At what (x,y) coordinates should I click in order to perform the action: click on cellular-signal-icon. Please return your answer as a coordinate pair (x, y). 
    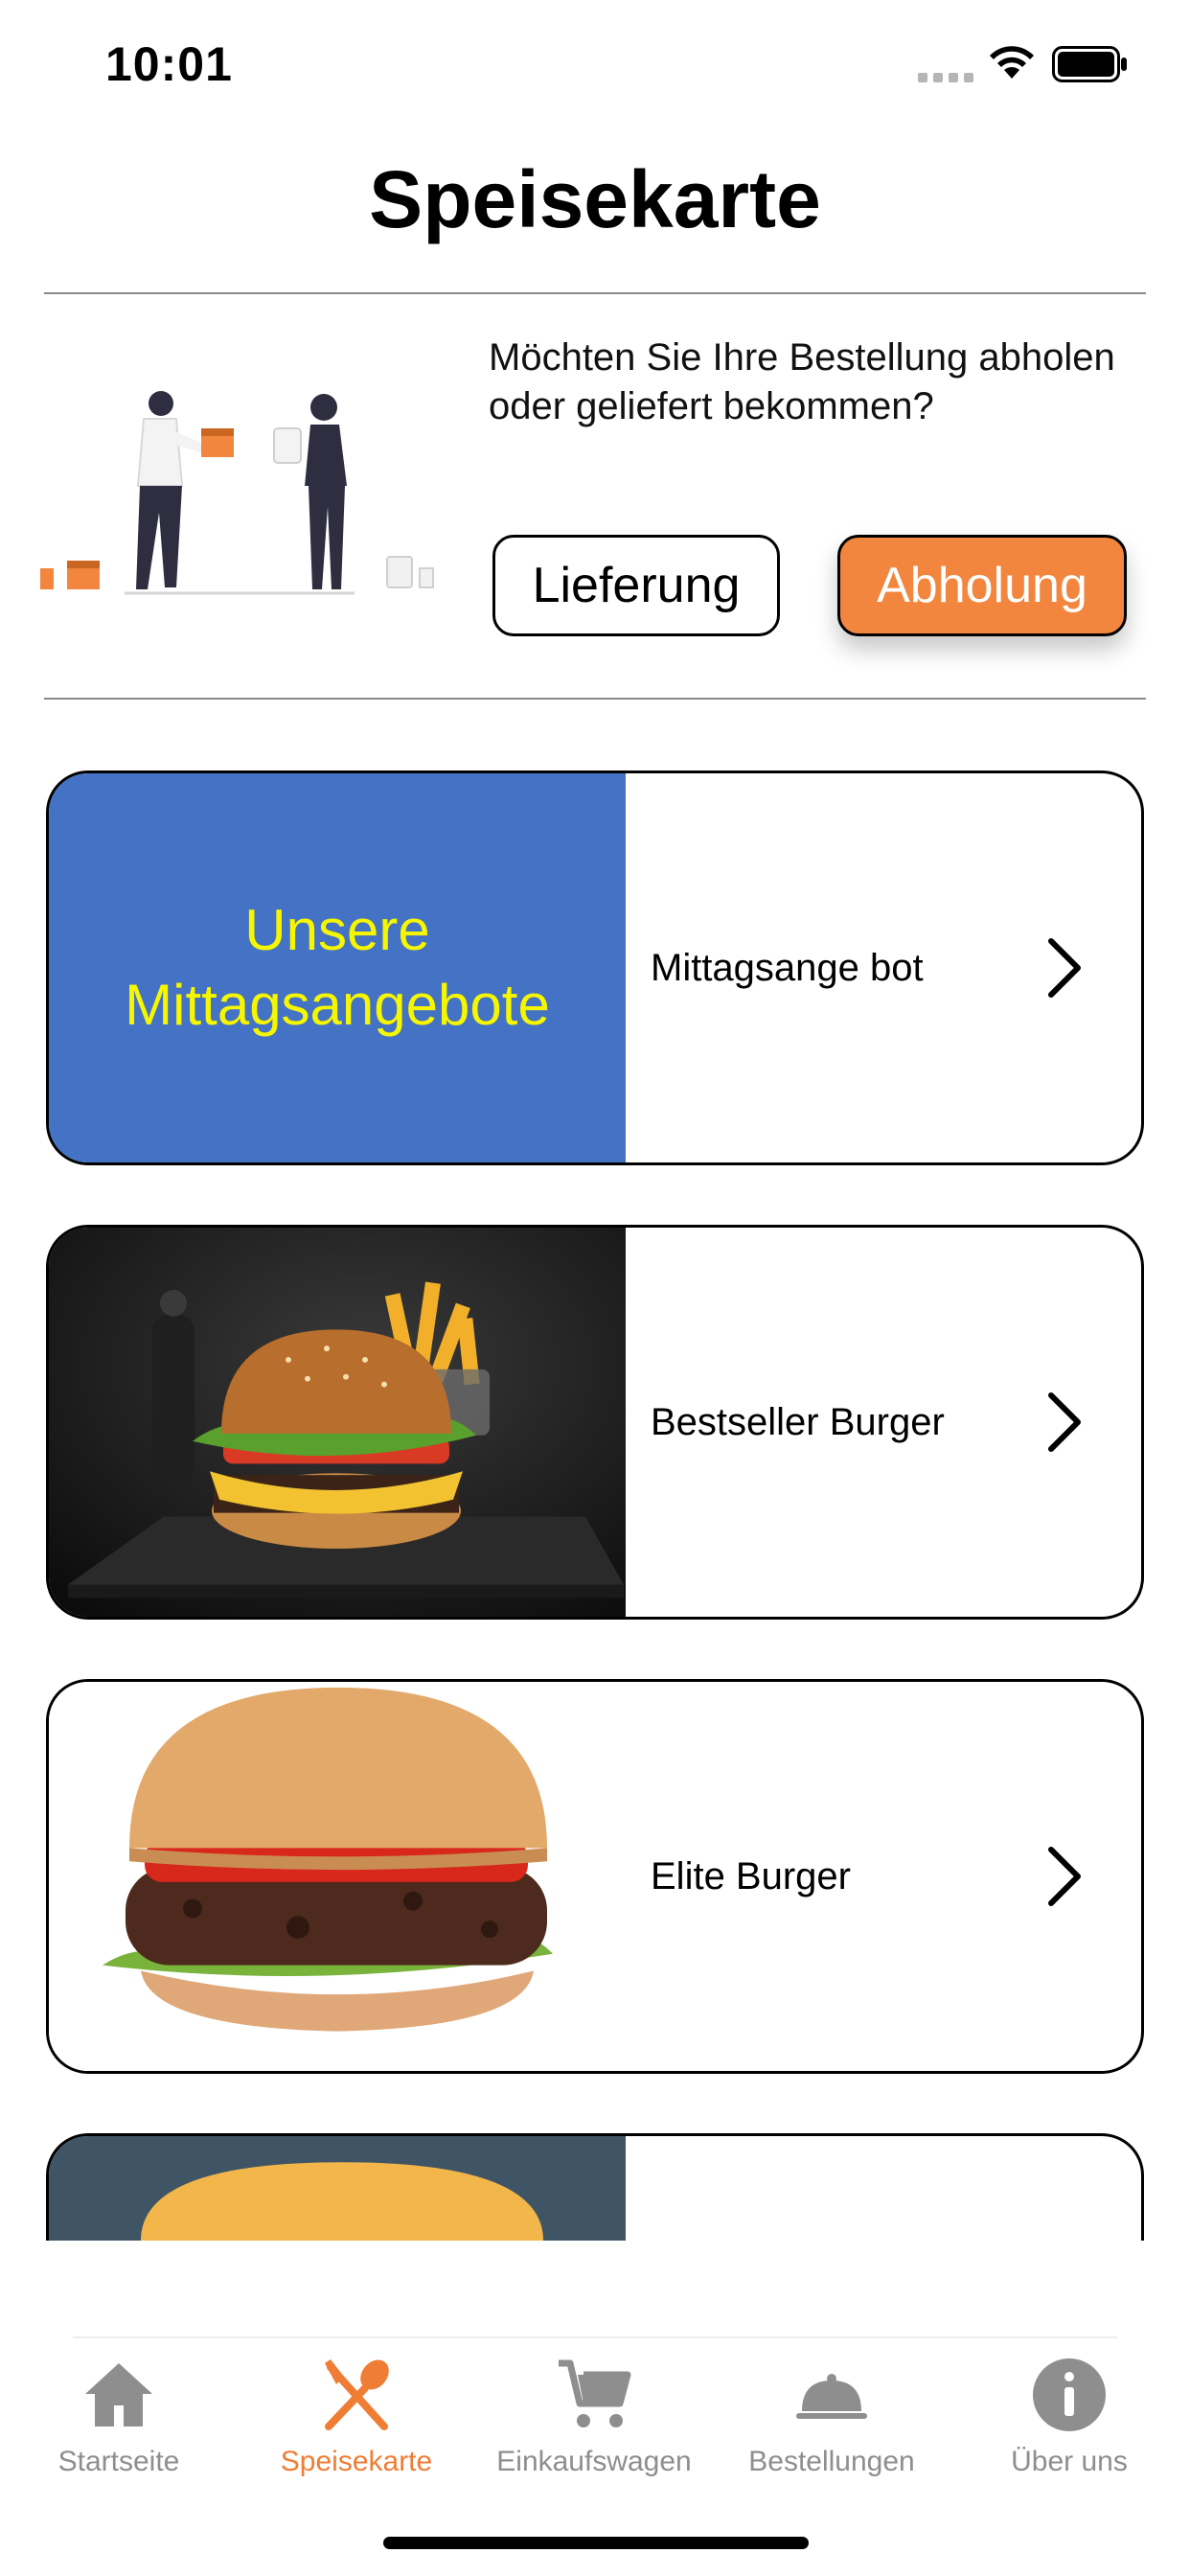
    Looking at the image, I should click on (946, 77).